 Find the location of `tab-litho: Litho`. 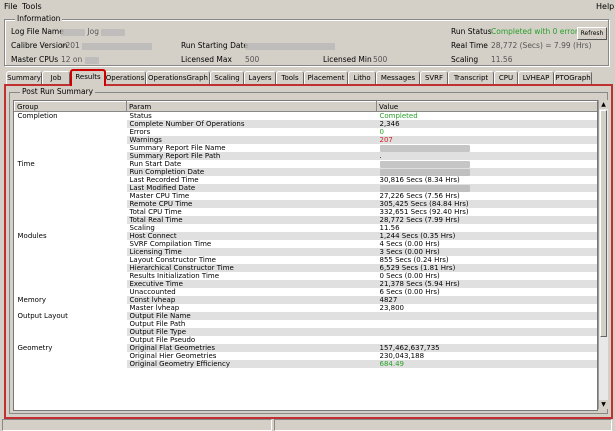

tab-litho: Litho is located at coordinates (362, 77).